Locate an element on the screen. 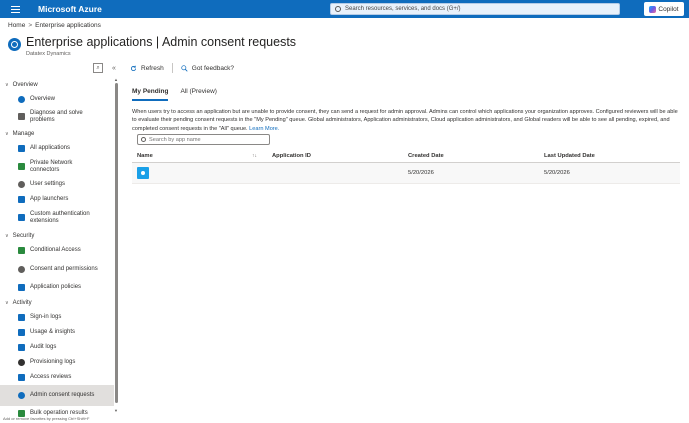 This screenshot has width=689, height=423. sidebar-group: ∨ Activity is located at coordinates (57, 302).